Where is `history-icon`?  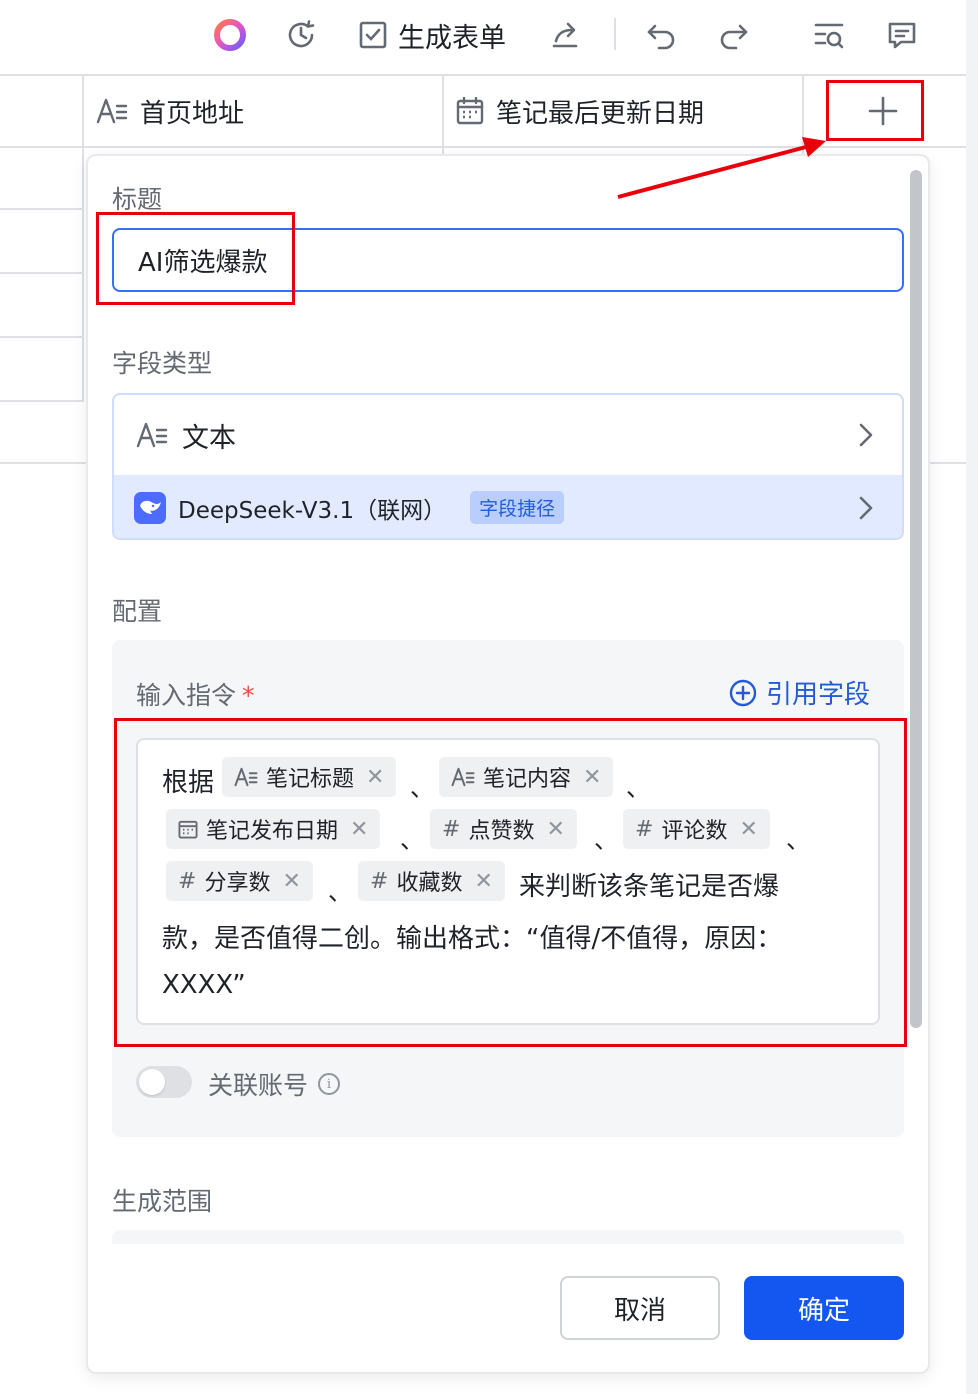
history-icon is located at coordinates (301, 35).